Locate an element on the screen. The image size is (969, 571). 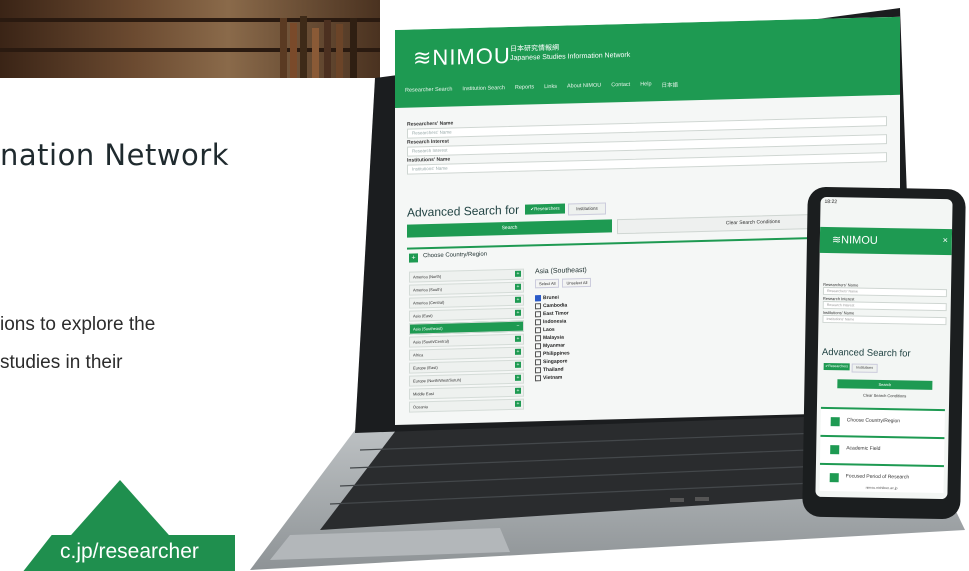
region-item: America (South) + is located at coordinates (466, 288).